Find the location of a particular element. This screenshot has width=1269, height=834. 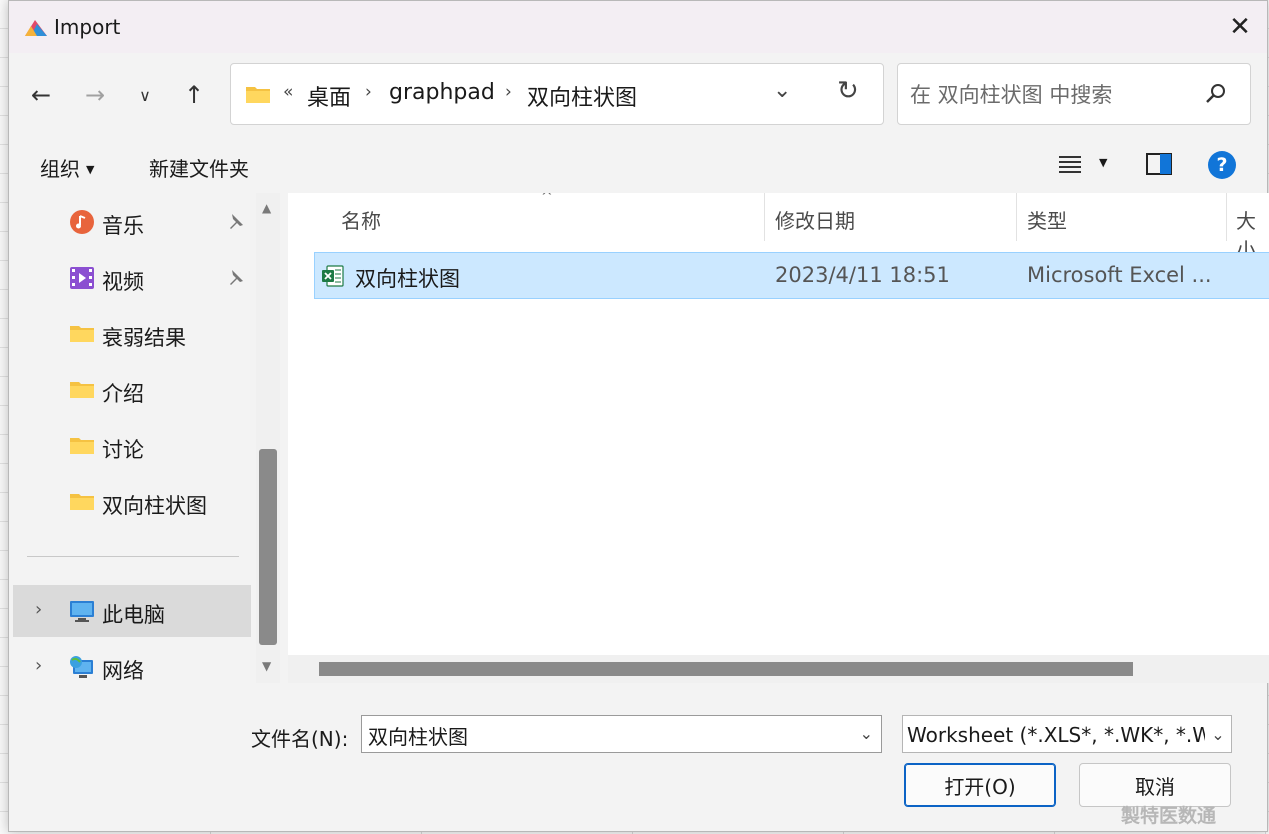

forward-button: → is located at coordinates (95, 95).